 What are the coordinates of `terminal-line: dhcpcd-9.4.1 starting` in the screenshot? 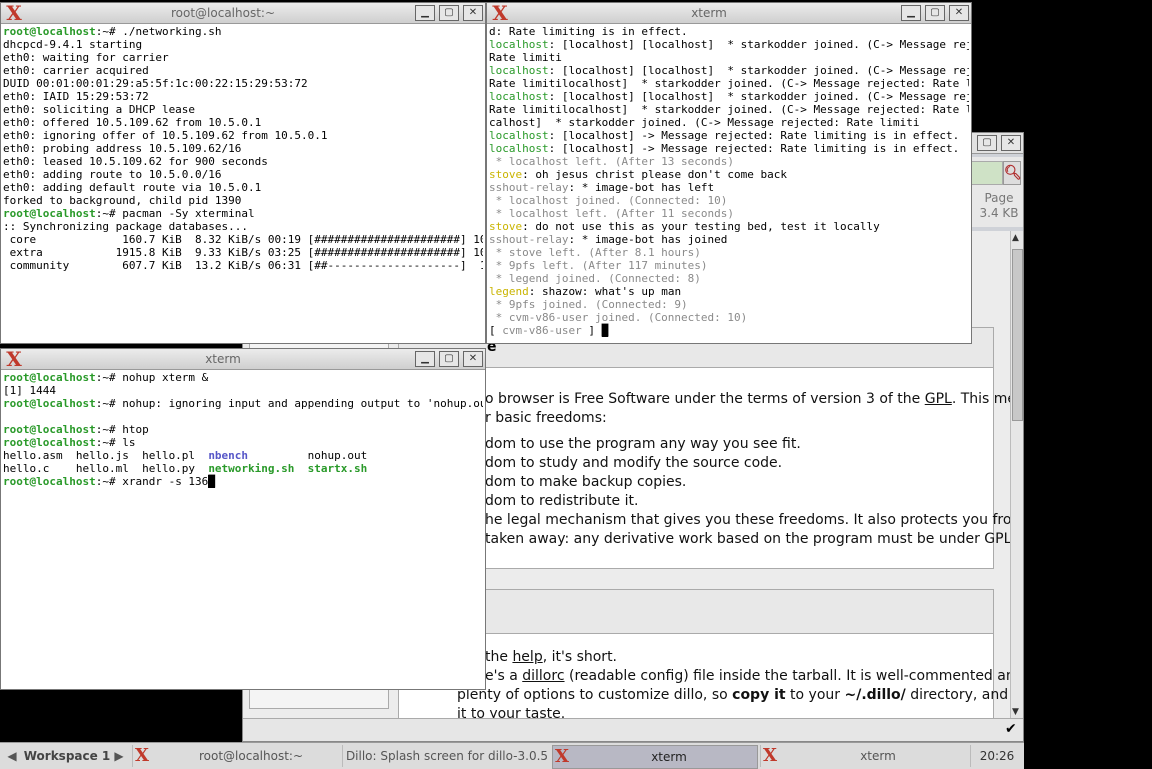 It's located at (243, 44).